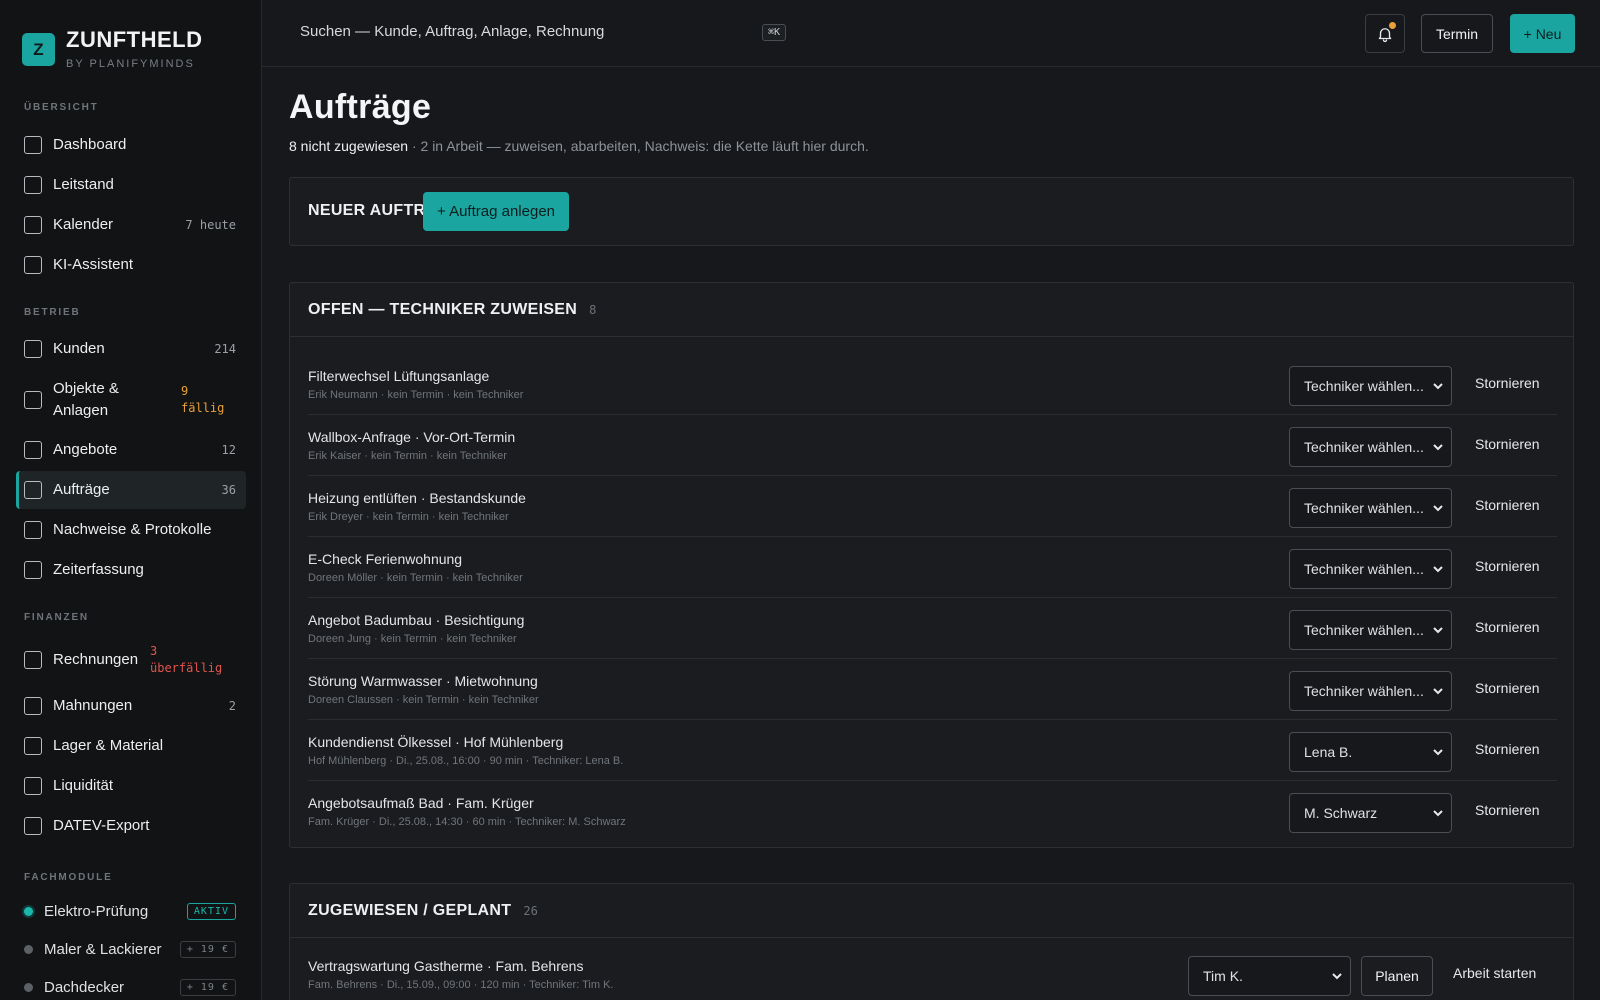  What do you see at coordinates (131, 225) in the screenshot?
I see `sidebar-item-kalender: Kalender 7 heute` at bounding box center [131, 225].